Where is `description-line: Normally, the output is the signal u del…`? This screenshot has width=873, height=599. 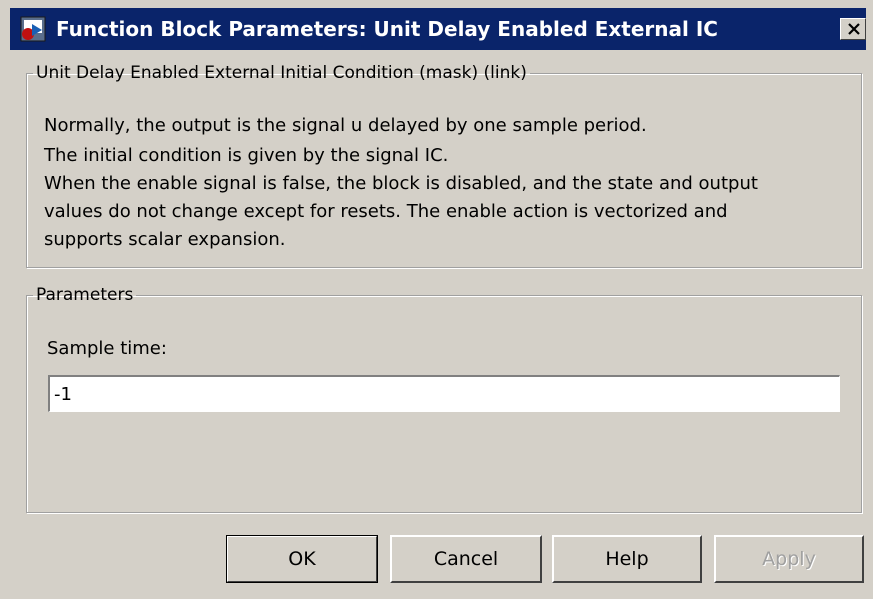 description-line: Normally, the output is the signal u del… is located at coordinates (345, 125).